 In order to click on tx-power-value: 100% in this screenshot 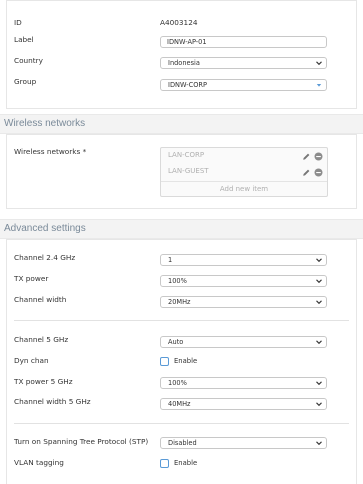, I will do `click(177, 281)`.